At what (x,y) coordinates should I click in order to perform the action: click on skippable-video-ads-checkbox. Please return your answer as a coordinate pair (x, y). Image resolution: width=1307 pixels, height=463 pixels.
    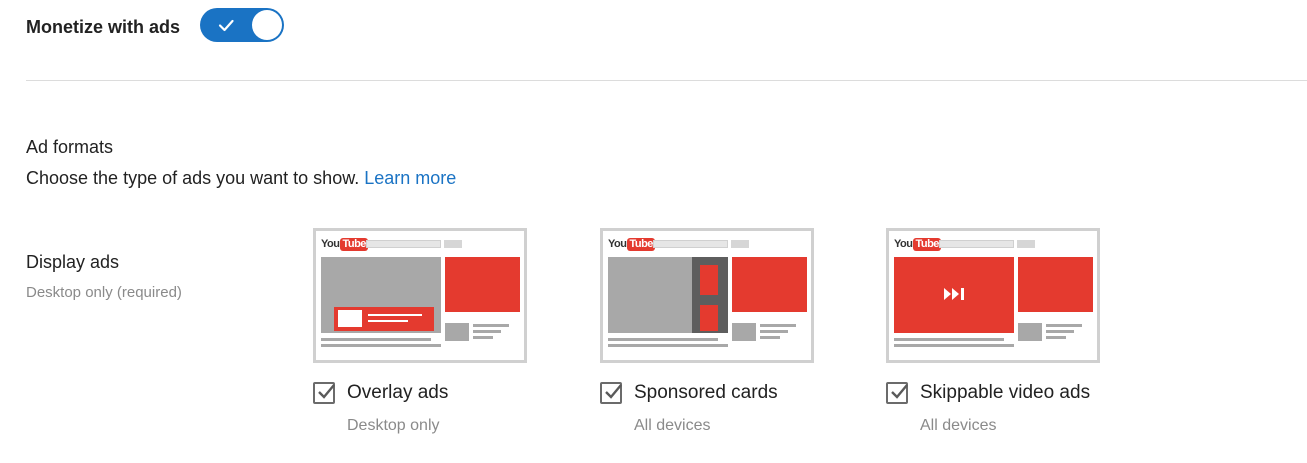
    Looking at the image, I should click on (897, 393).